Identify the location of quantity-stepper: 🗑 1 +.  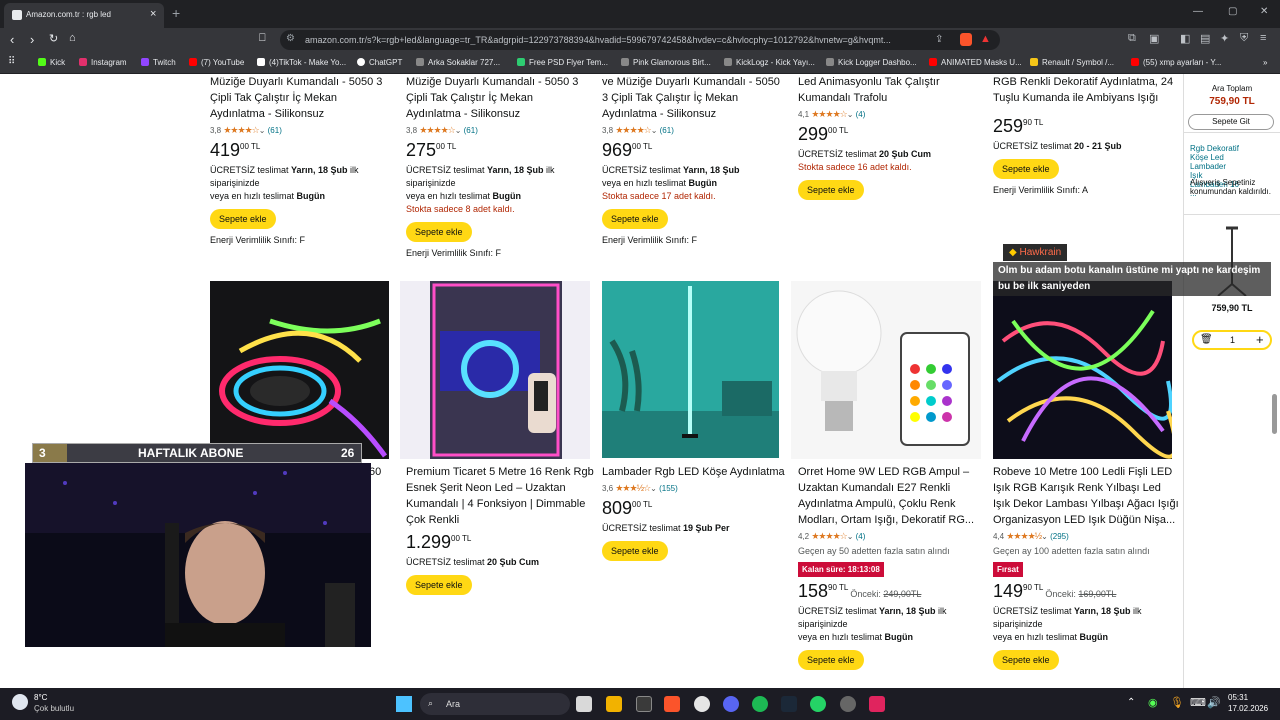
(1232, 340).